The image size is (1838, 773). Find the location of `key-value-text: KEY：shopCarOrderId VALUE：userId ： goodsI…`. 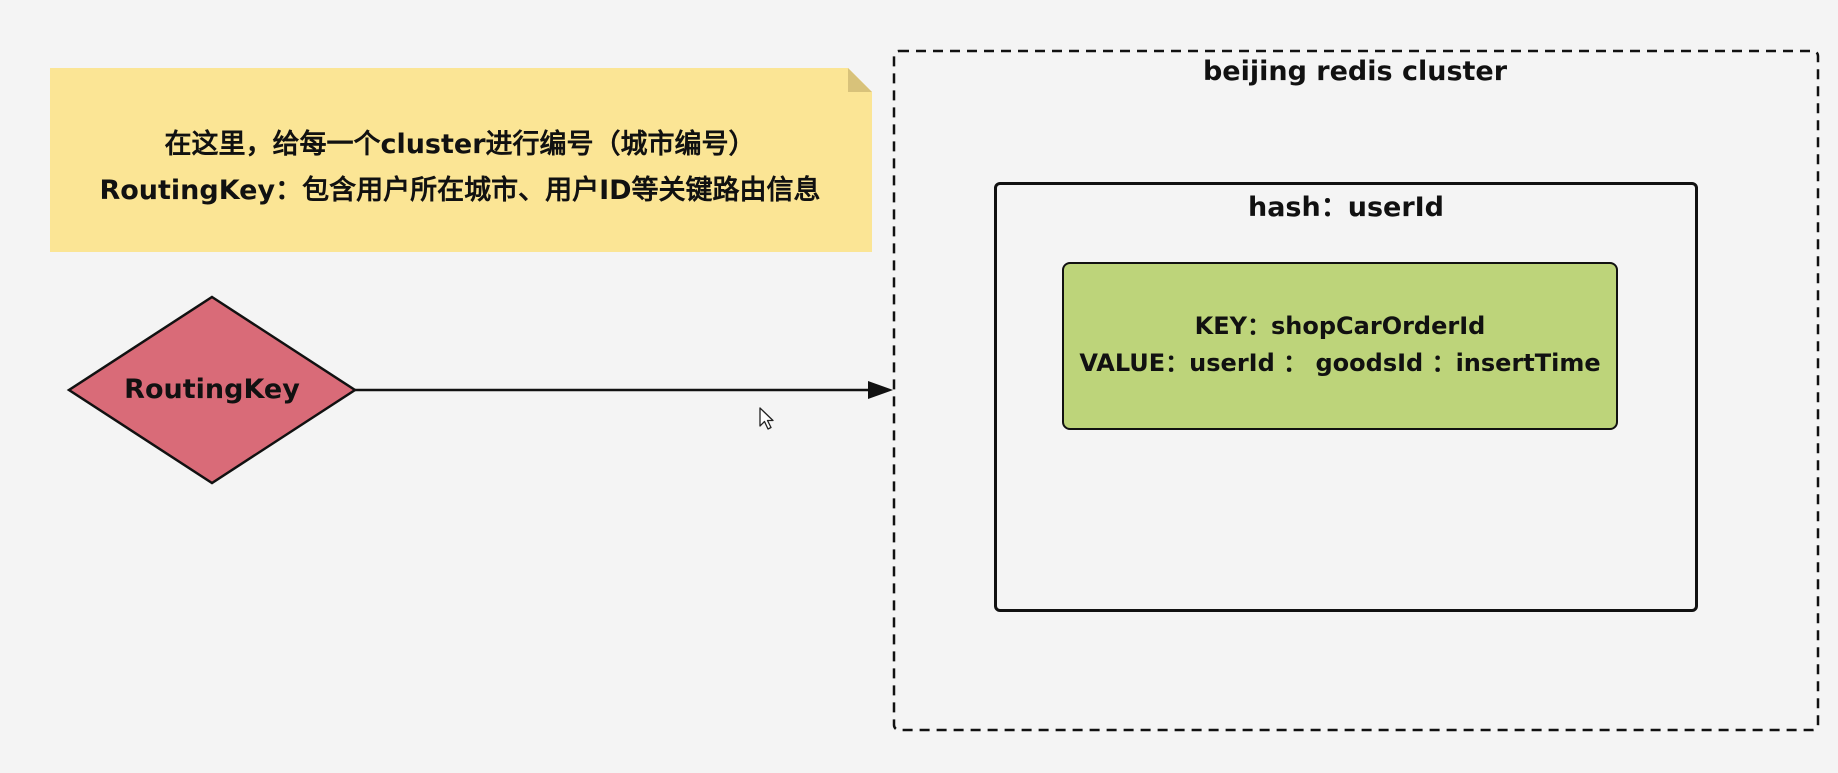

key-value-text: KEY：shopCarOrderId VALUE：userId ： goodsI… is located at coordinates (1340, 345).